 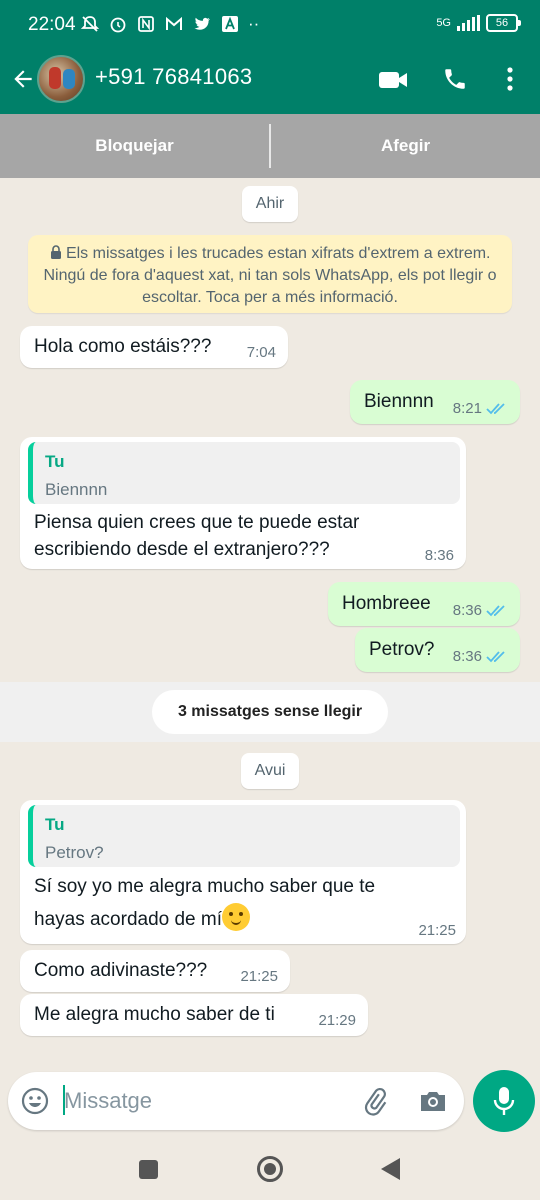 I want to click on quoted-message: Tu Petrov?, so click(x=244, y=836).